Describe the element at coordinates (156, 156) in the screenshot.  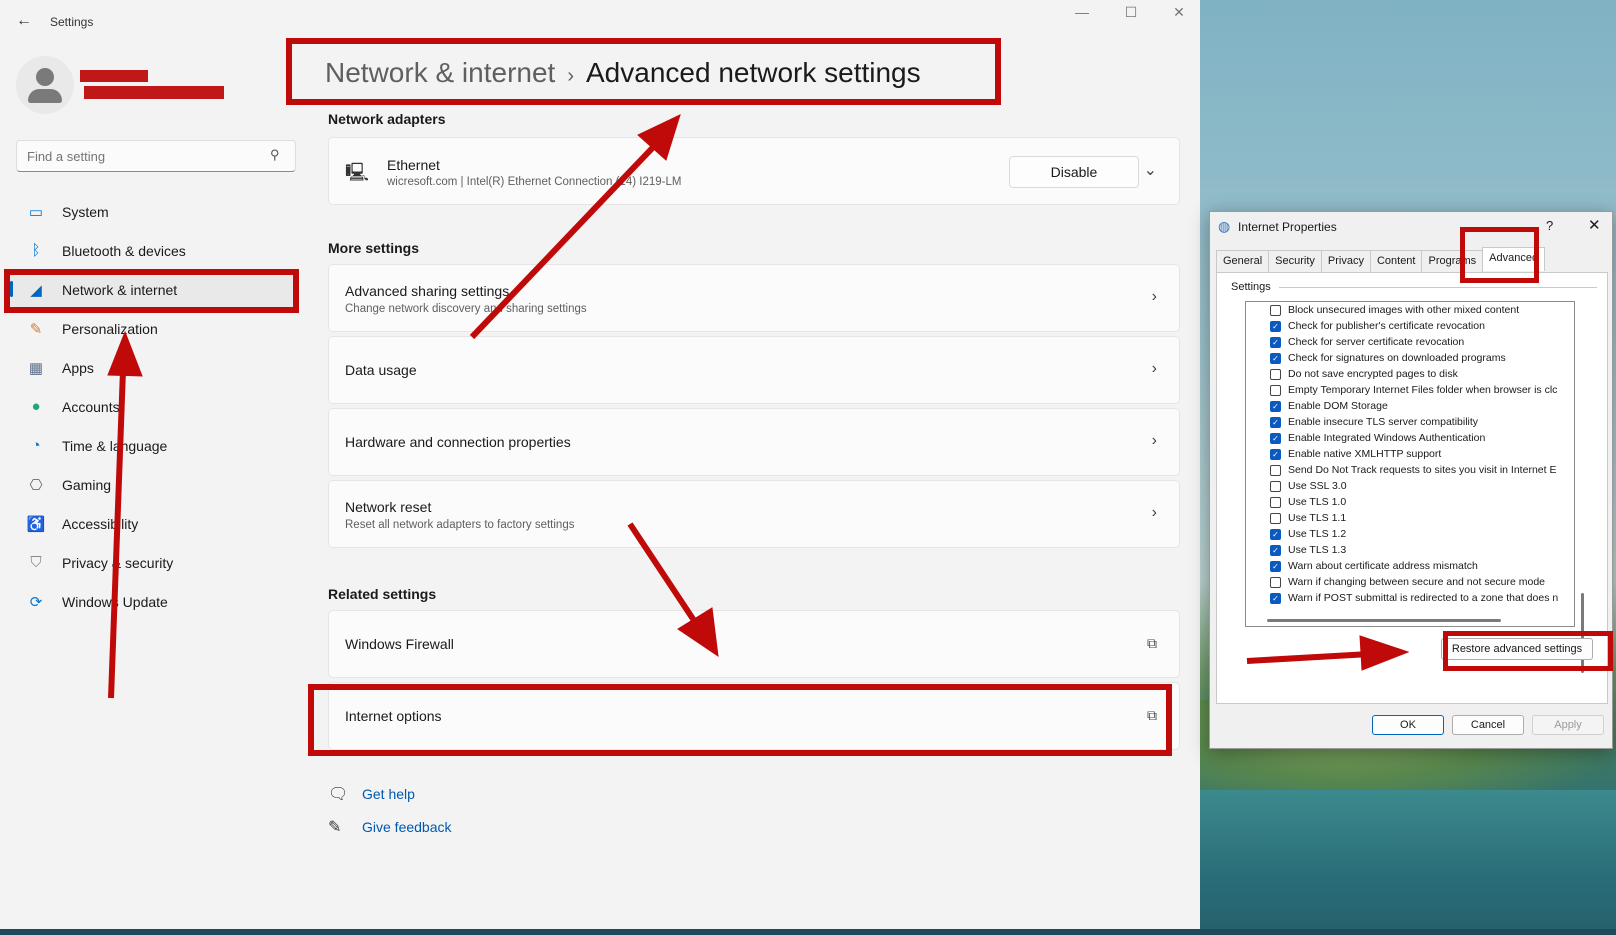
I see `search-input` at that location.